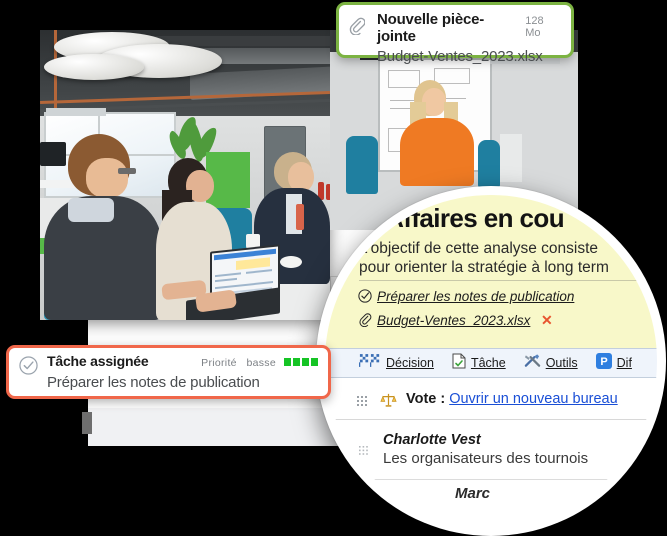 This screenshot has width=667, height=536. What do you see at coordinates (301, 362) in the screenshot?
I see `priority-indicator` at bounding box center [301, 362].